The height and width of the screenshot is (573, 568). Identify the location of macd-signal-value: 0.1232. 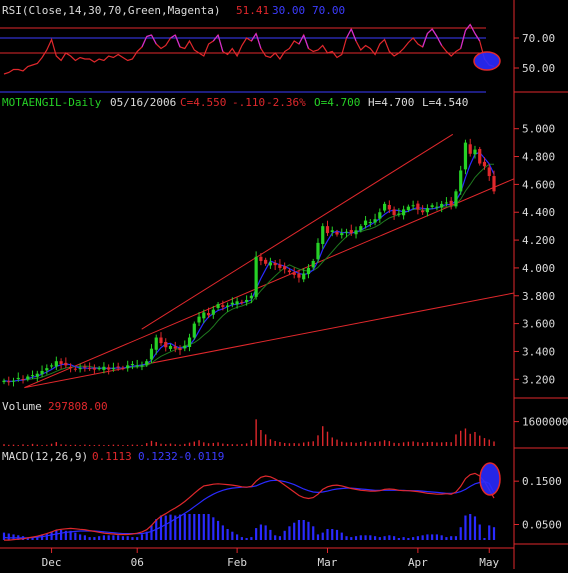
(158, 456).